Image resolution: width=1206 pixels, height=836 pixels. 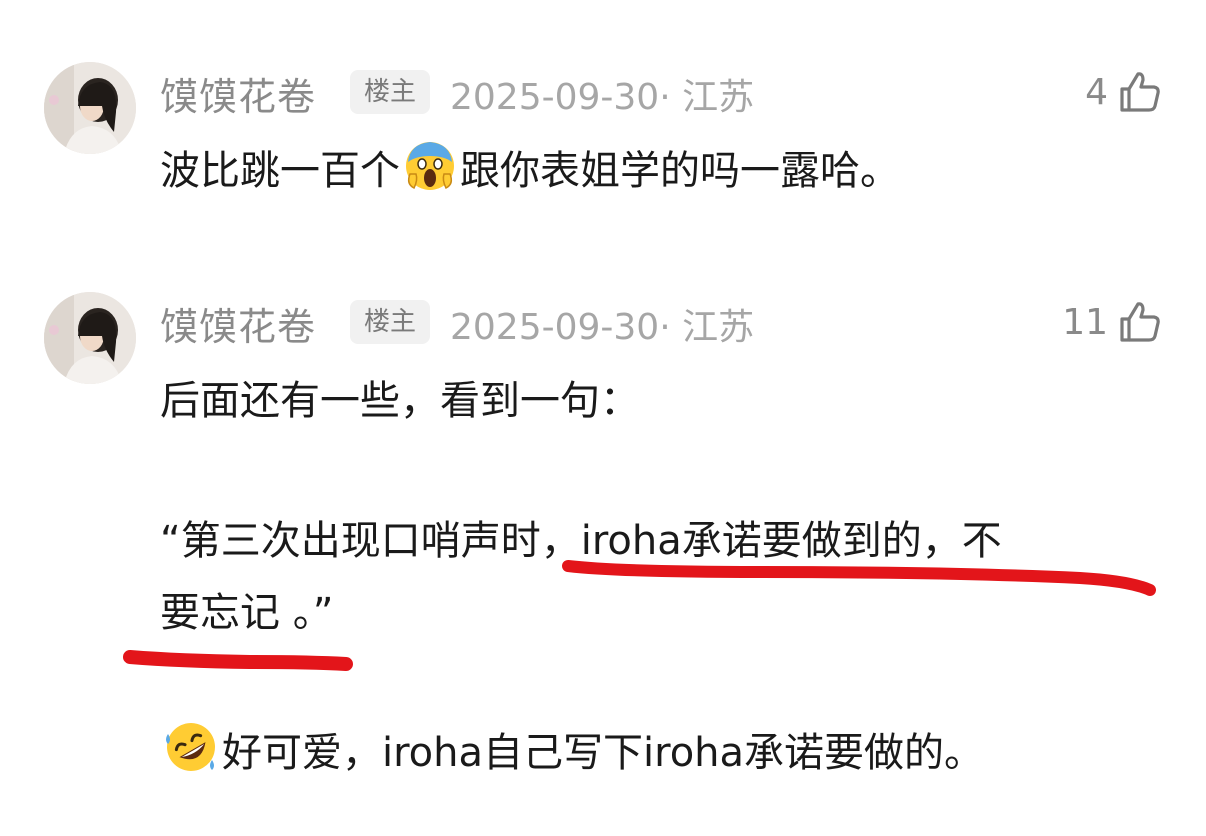 I want to click on comment-text-line: 好可爱，iroha自己写下iroha承诺要做的。, so click(x=572, y=752).